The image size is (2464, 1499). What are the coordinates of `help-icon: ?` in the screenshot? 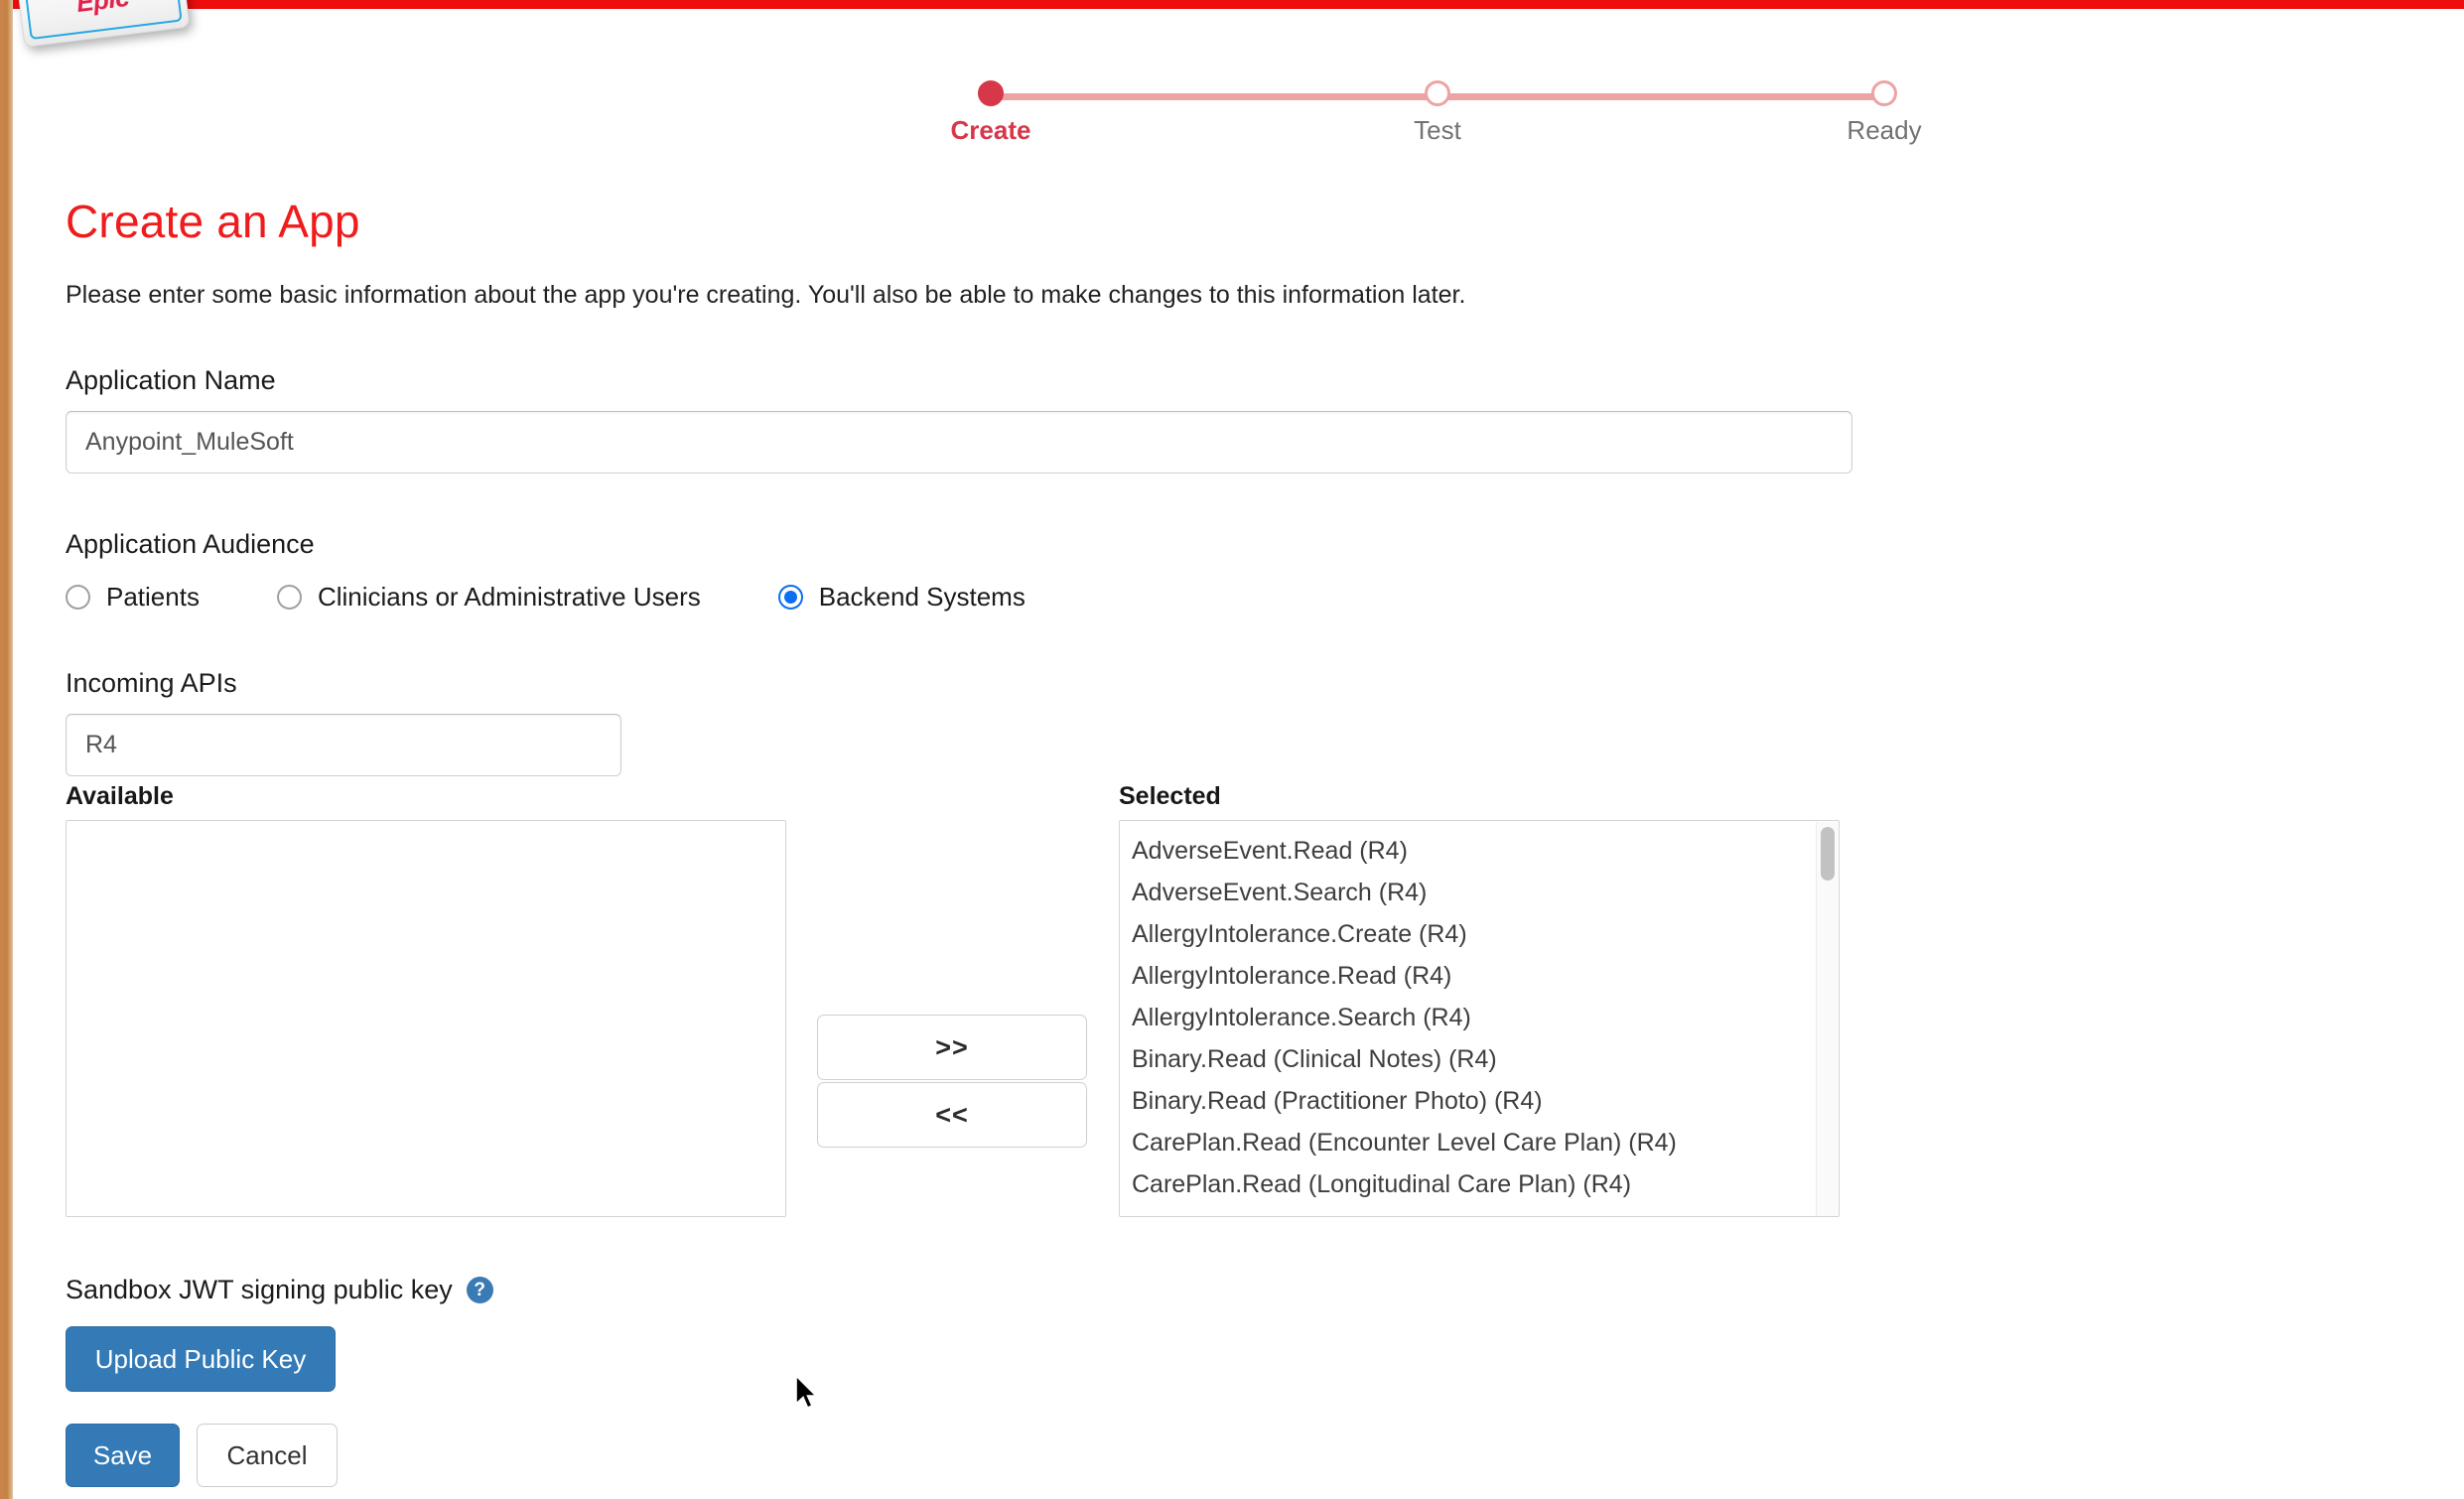 It's located at (479, 1290).